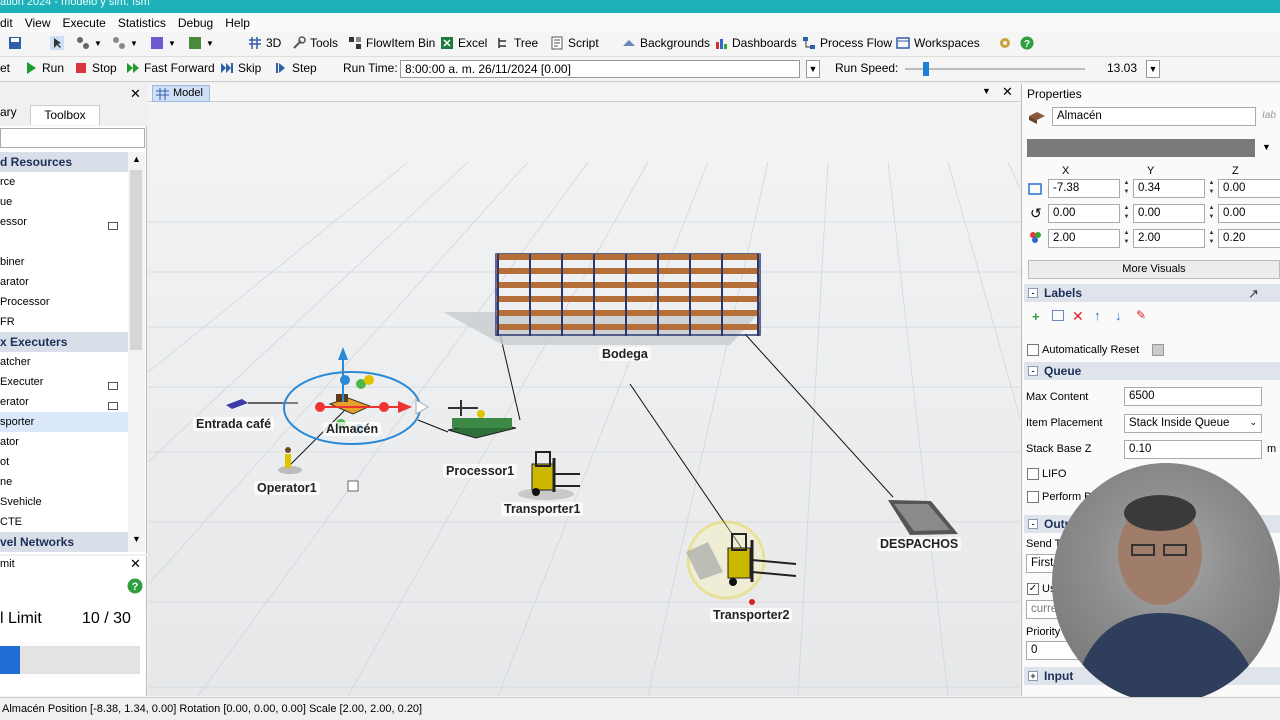 The width and height of the screenshot is (1280, 720). I want to click on size-x-field: 2.00, so click(1084, 238).